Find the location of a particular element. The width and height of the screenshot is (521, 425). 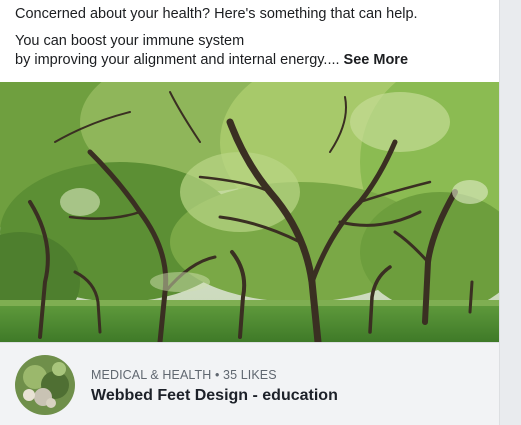

page-avatar is located at coordinates (45, 385).